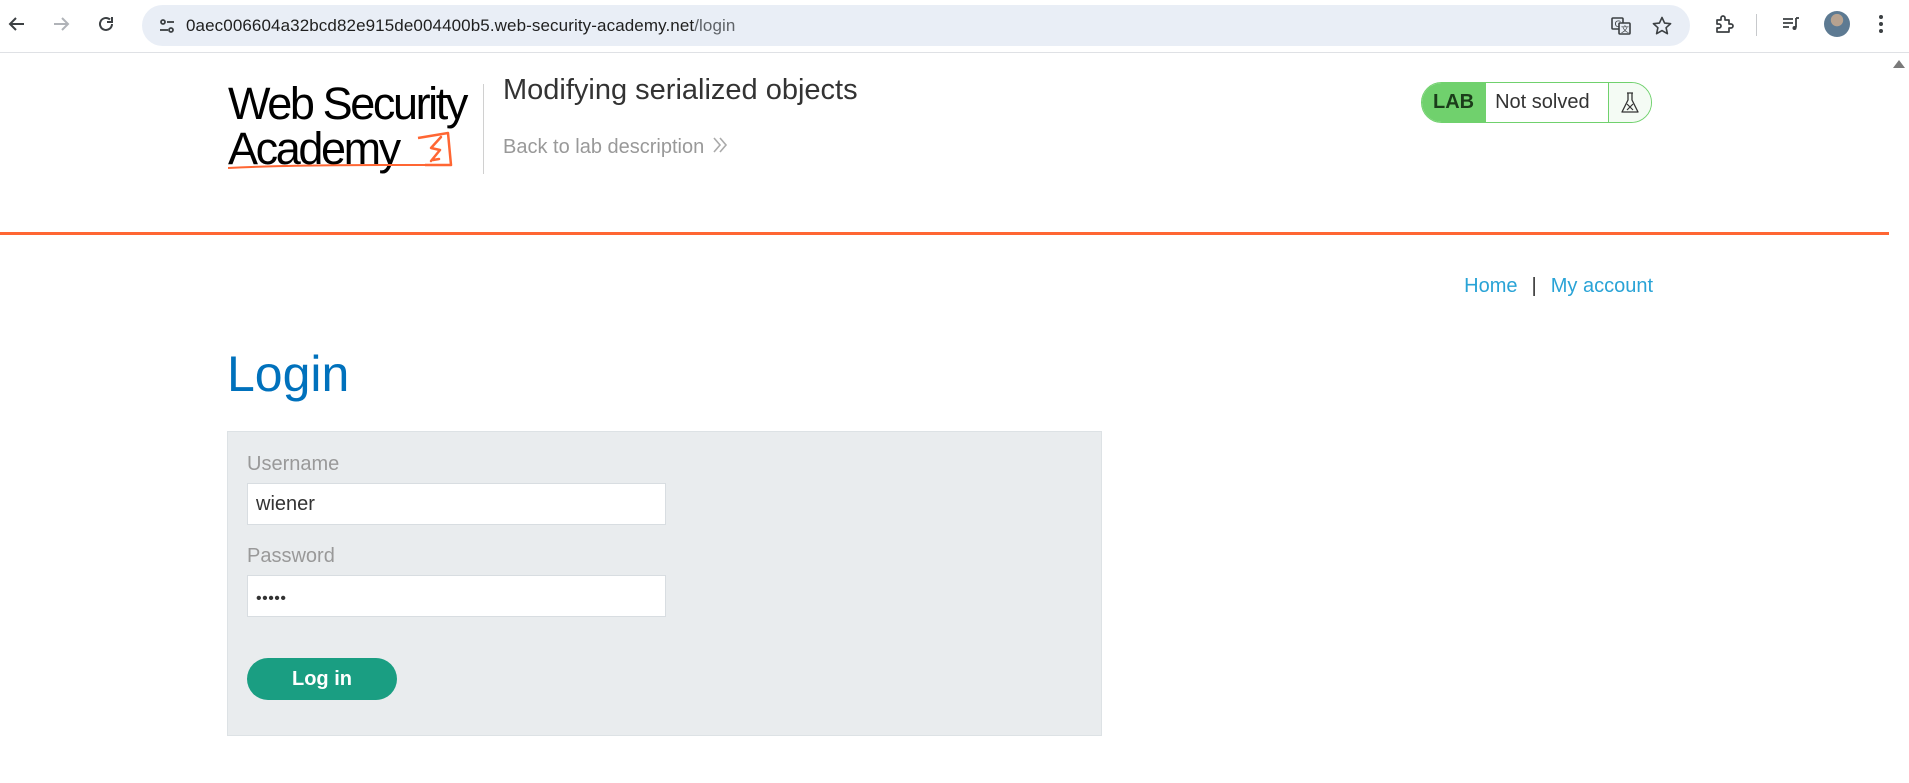  I want to click on reload-icon, so click(106, 24).